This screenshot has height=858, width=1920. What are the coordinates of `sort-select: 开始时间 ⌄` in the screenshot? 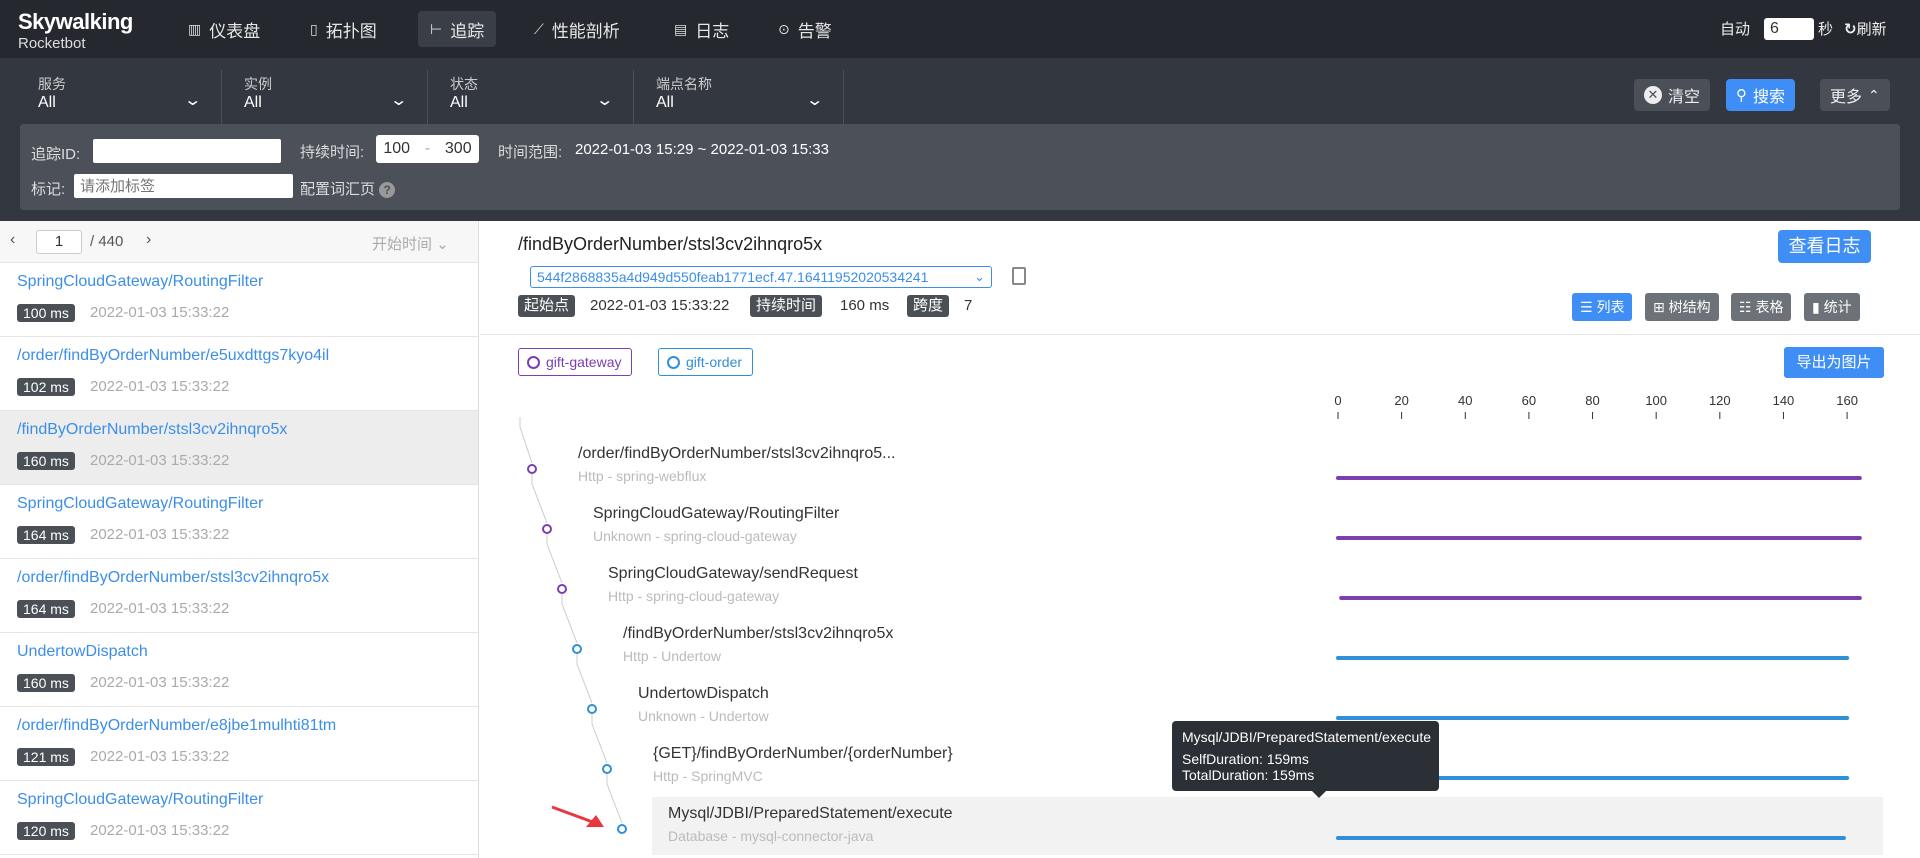 It's located at (410, 243).